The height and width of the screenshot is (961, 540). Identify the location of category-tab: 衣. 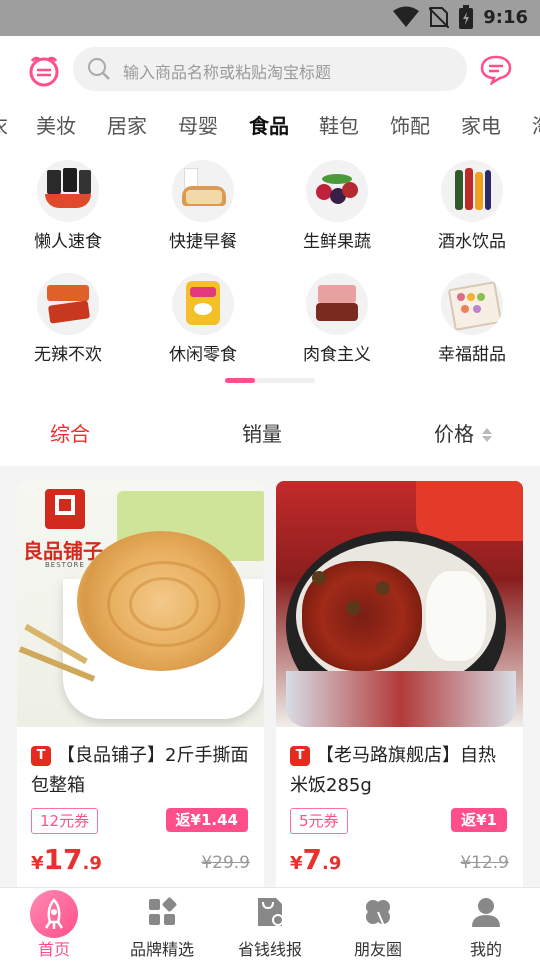
(4, 124).